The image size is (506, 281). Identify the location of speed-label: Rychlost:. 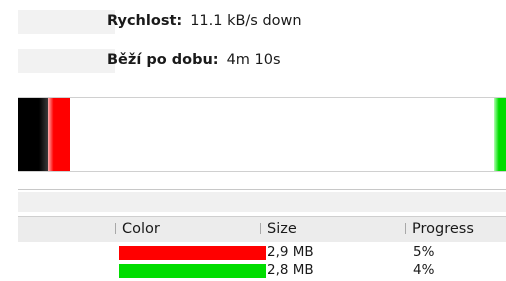
(145, 21).